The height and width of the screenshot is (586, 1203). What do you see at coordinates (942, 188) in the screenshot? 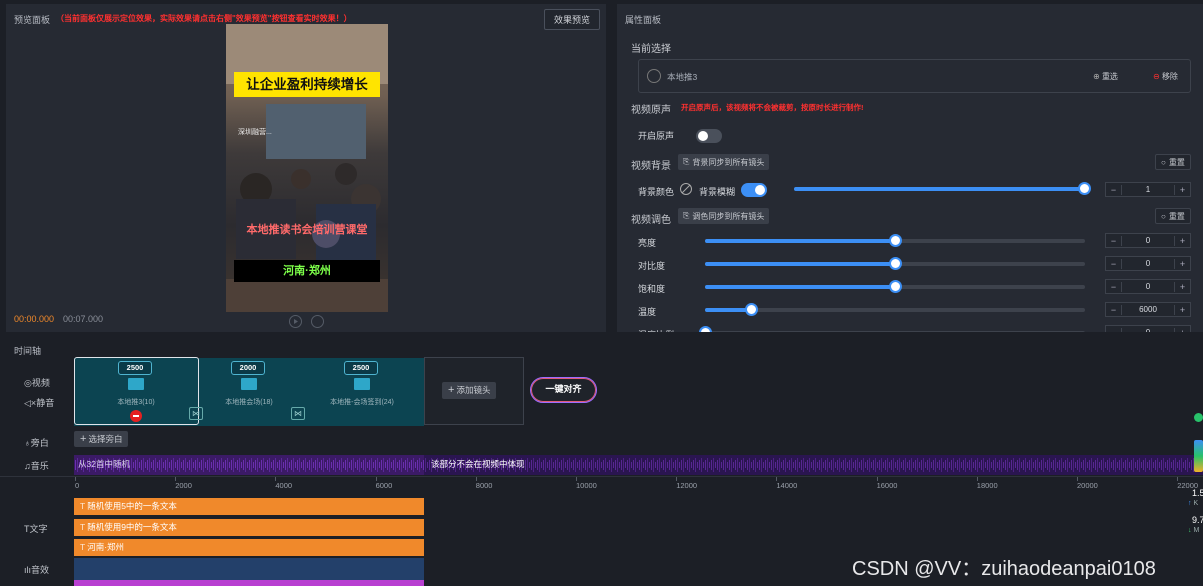
I see `bg-blur-slider` at bounding box center [942, 188].